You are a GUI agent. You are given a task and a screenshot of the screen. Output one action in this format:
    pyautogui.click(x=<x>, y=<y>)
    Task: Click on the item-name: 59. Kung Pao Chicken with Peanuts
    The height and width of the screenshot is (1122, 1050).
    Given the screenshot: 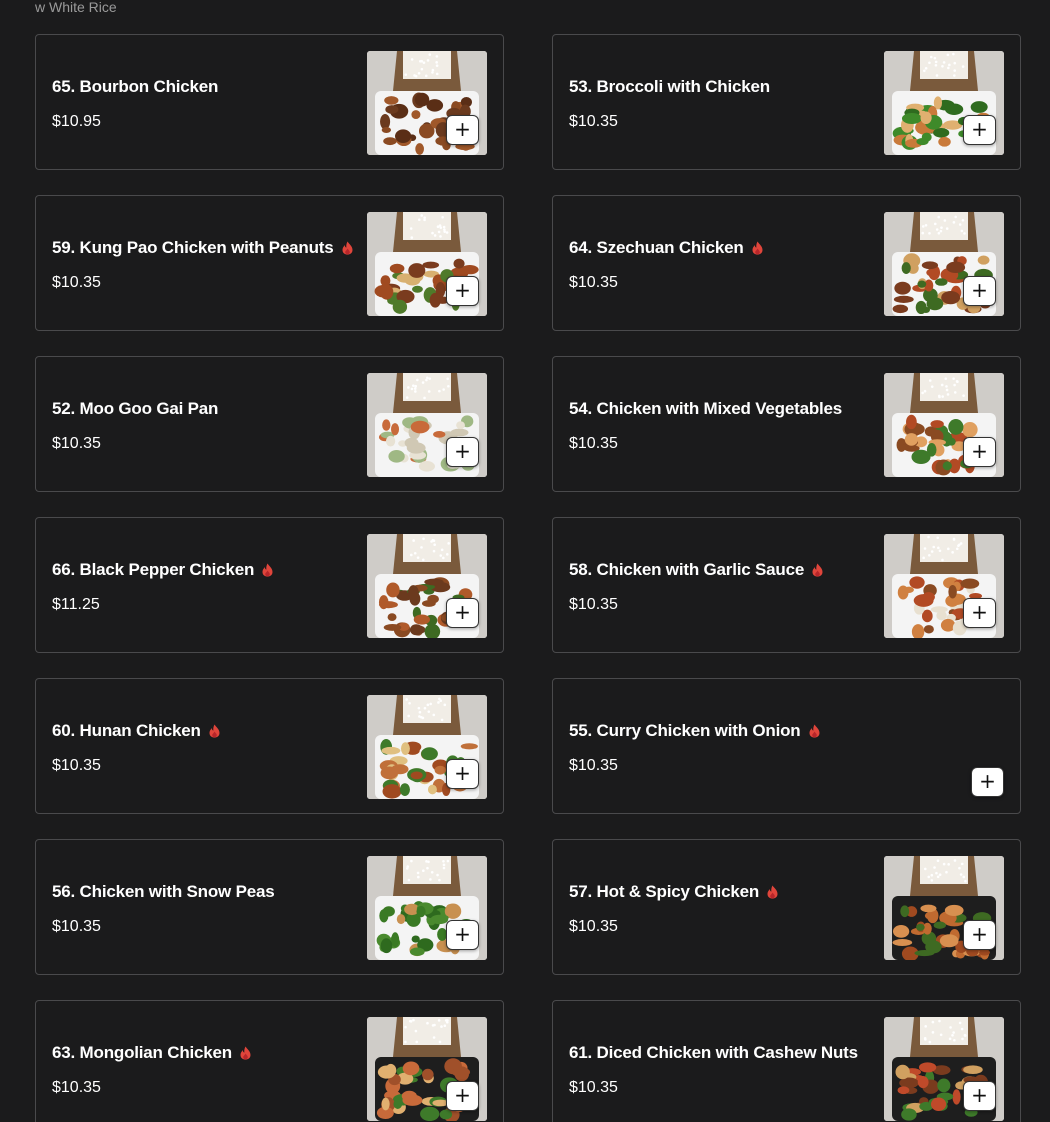 What is the action you would take?
    pyautogui.click(x=202, y=248)
    